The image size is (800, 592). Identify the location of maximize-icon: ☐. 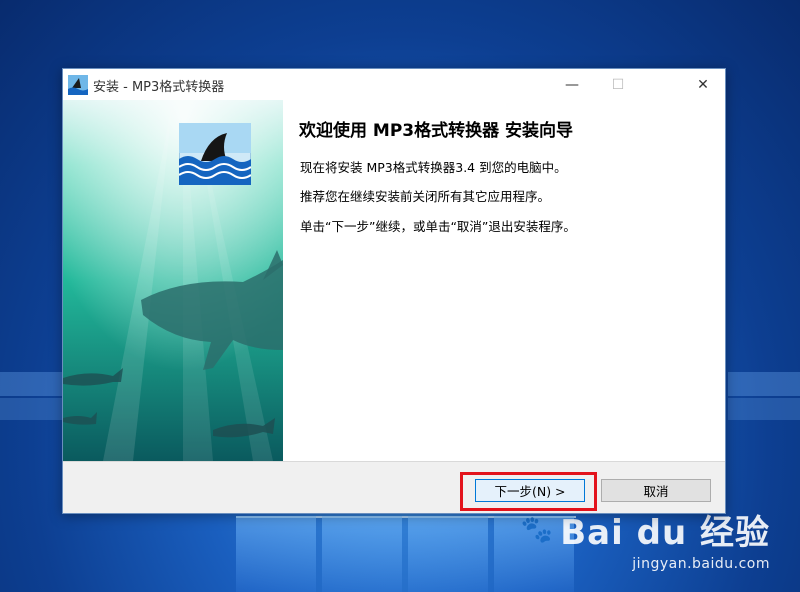
(618, 84).